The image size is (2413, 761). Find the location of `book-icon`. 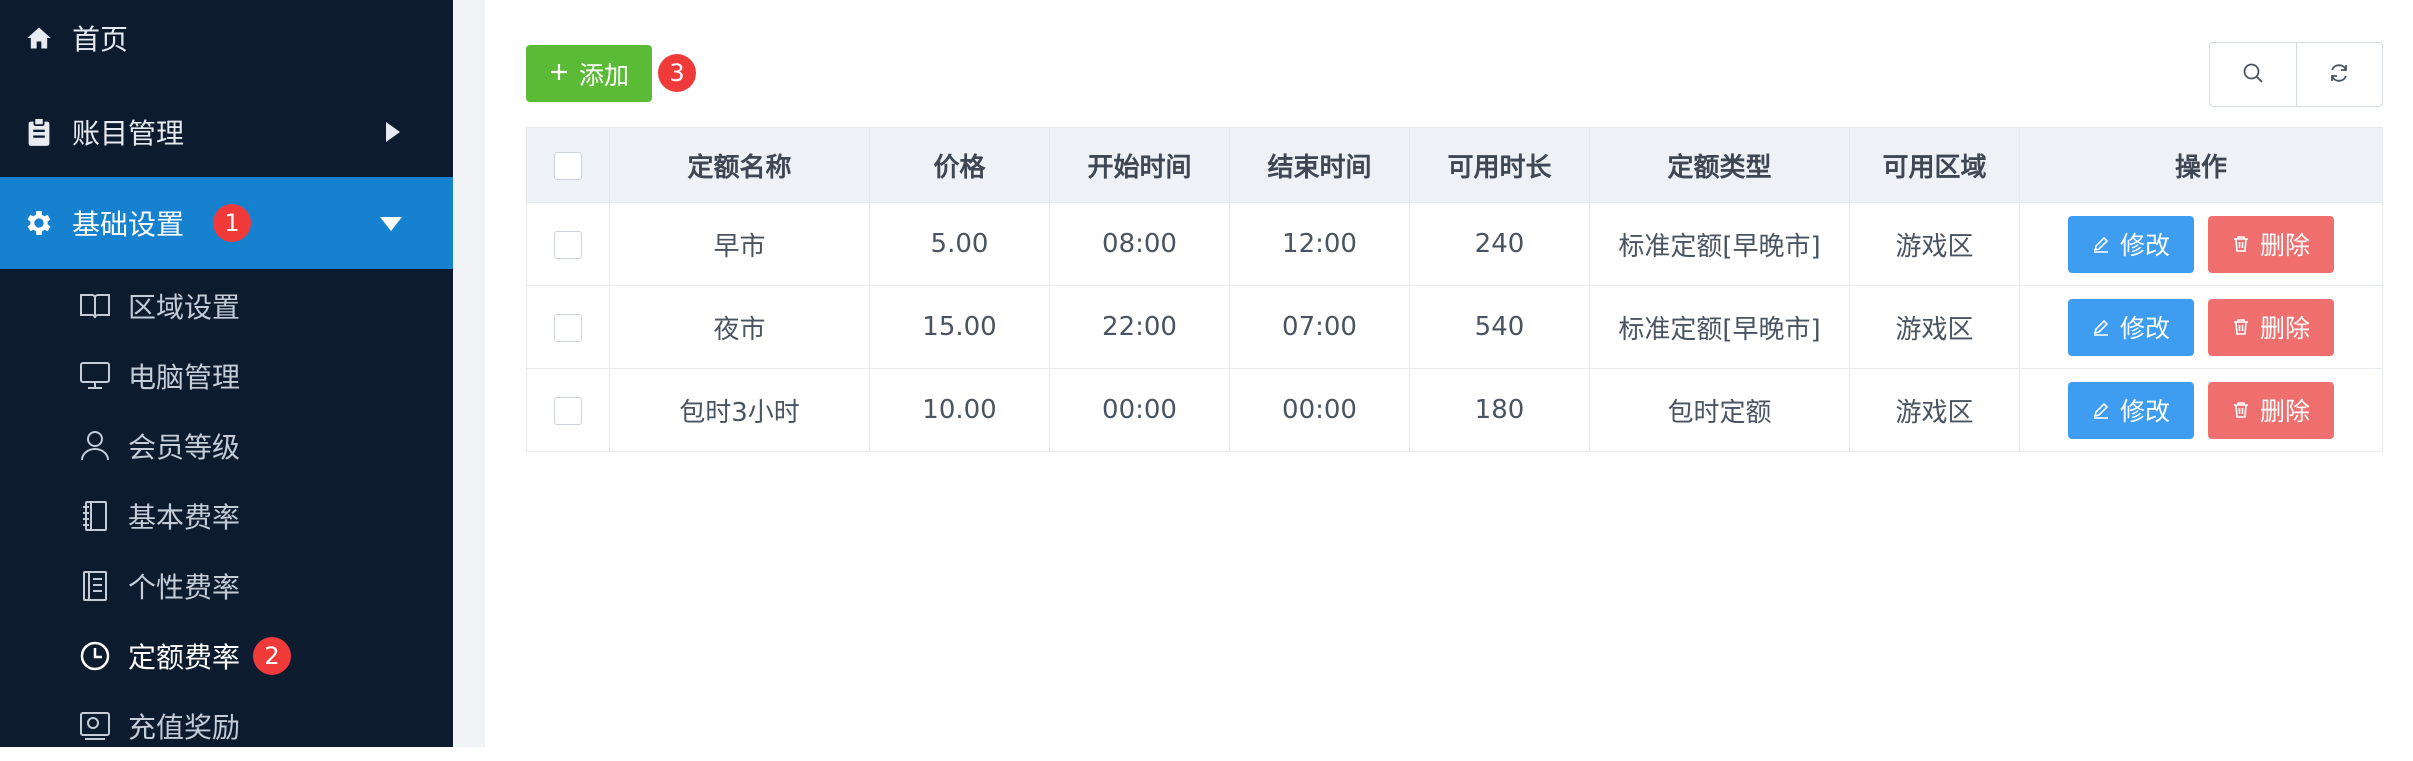

book-icon is located at coordinates (95, 306).